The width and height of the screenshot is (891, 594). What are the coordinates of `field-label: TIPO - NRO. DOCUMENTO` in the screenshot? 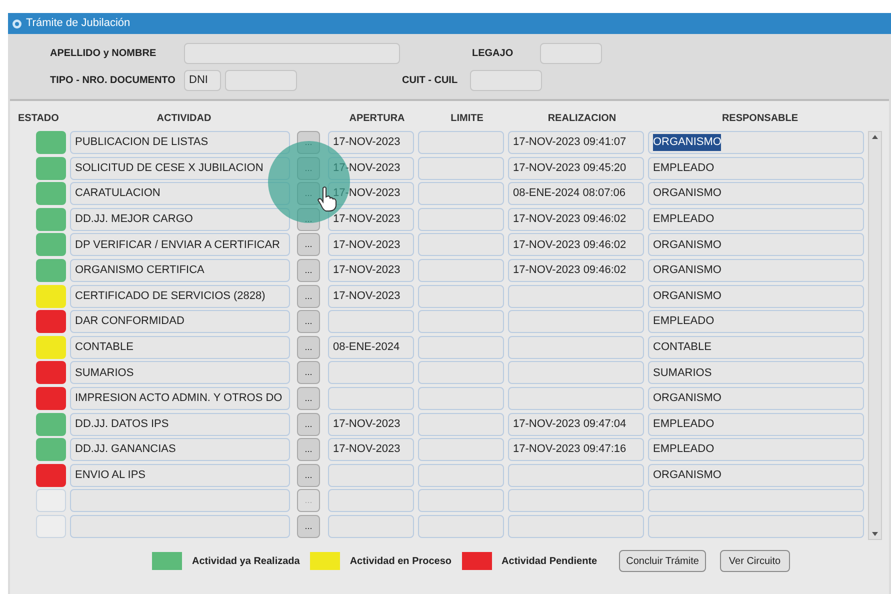 It's located at (113, 81).